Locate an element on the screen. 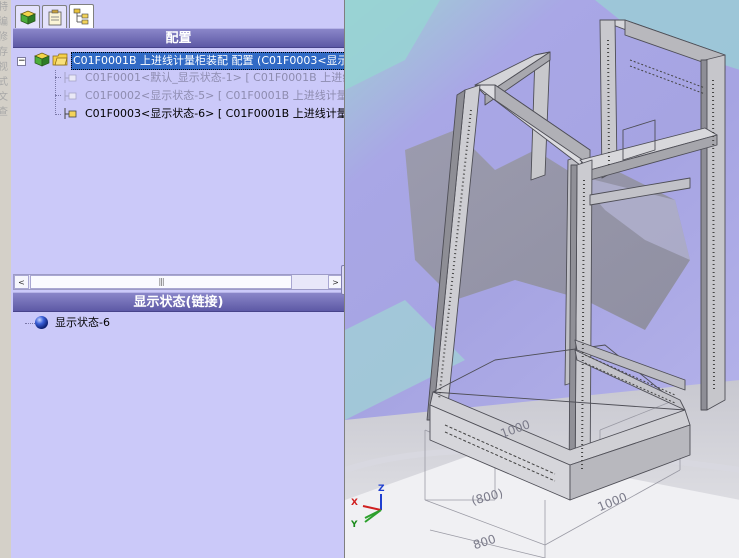 Image resolution: width=739 pixels, height=558 pixels. tab-feature-manager is located at coordinates (27, 16).